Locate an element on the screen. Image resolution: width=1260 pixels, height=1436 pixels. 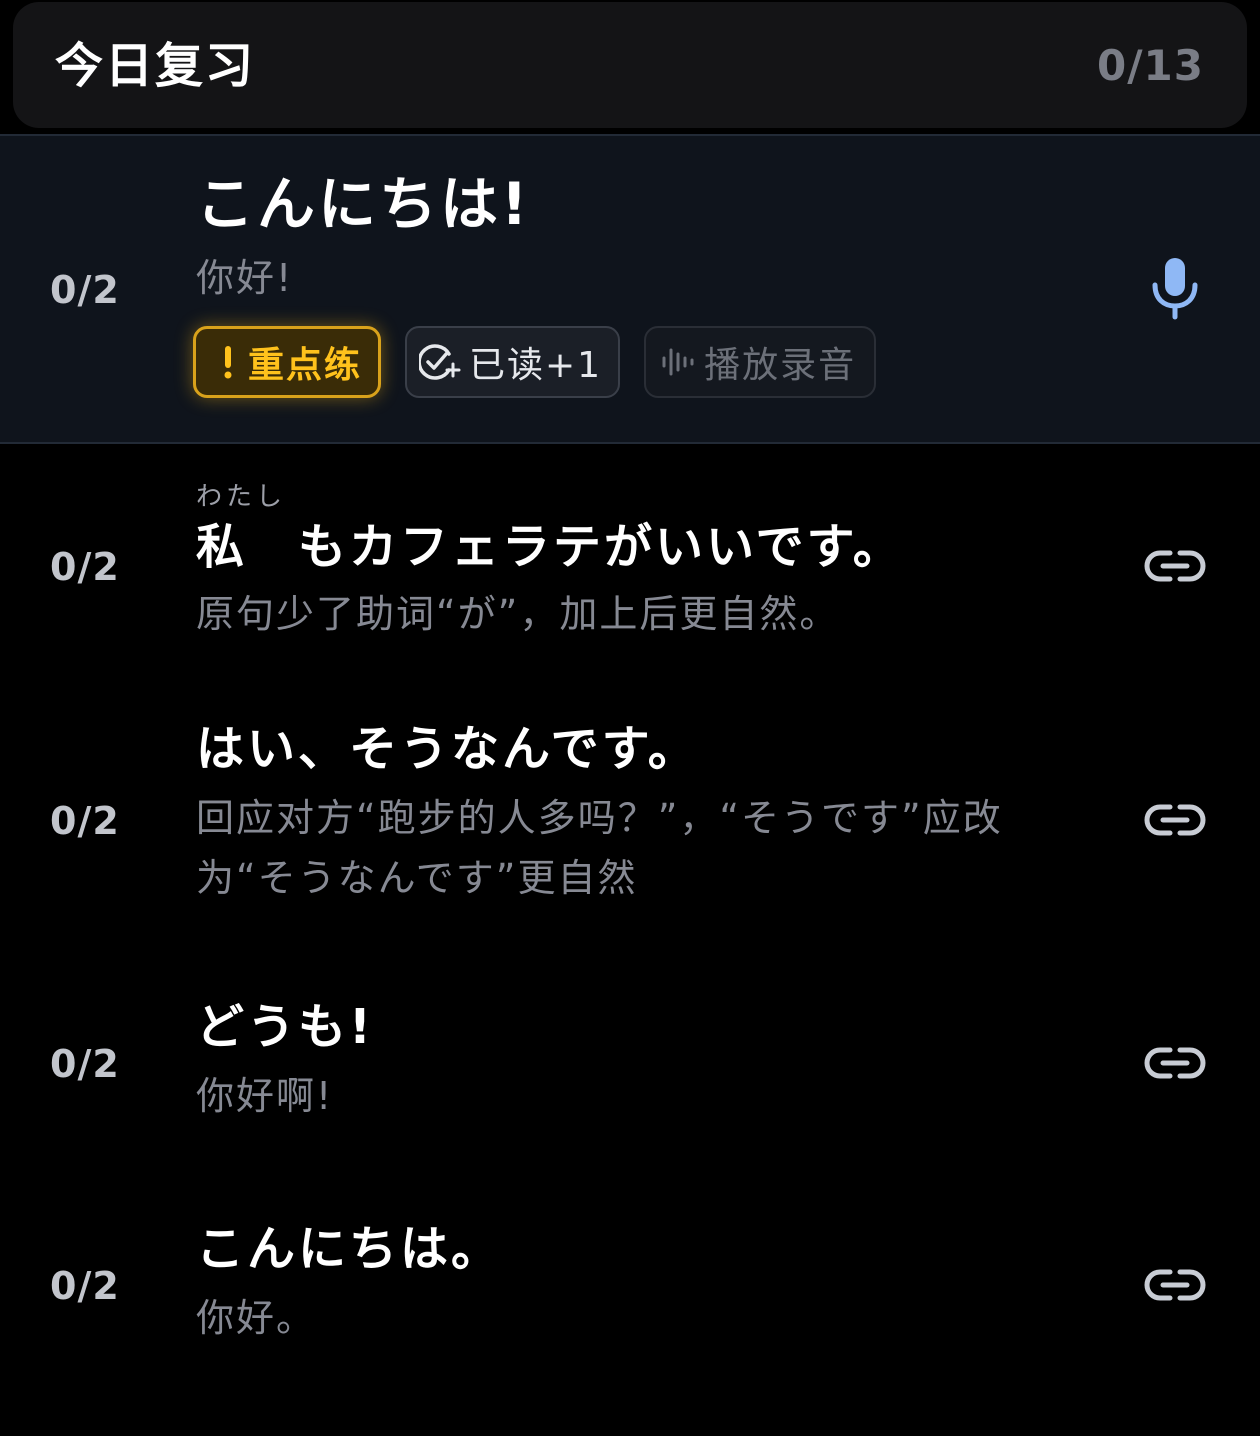
item-translation: 你好啊! is located at coordinates (265, 1096).